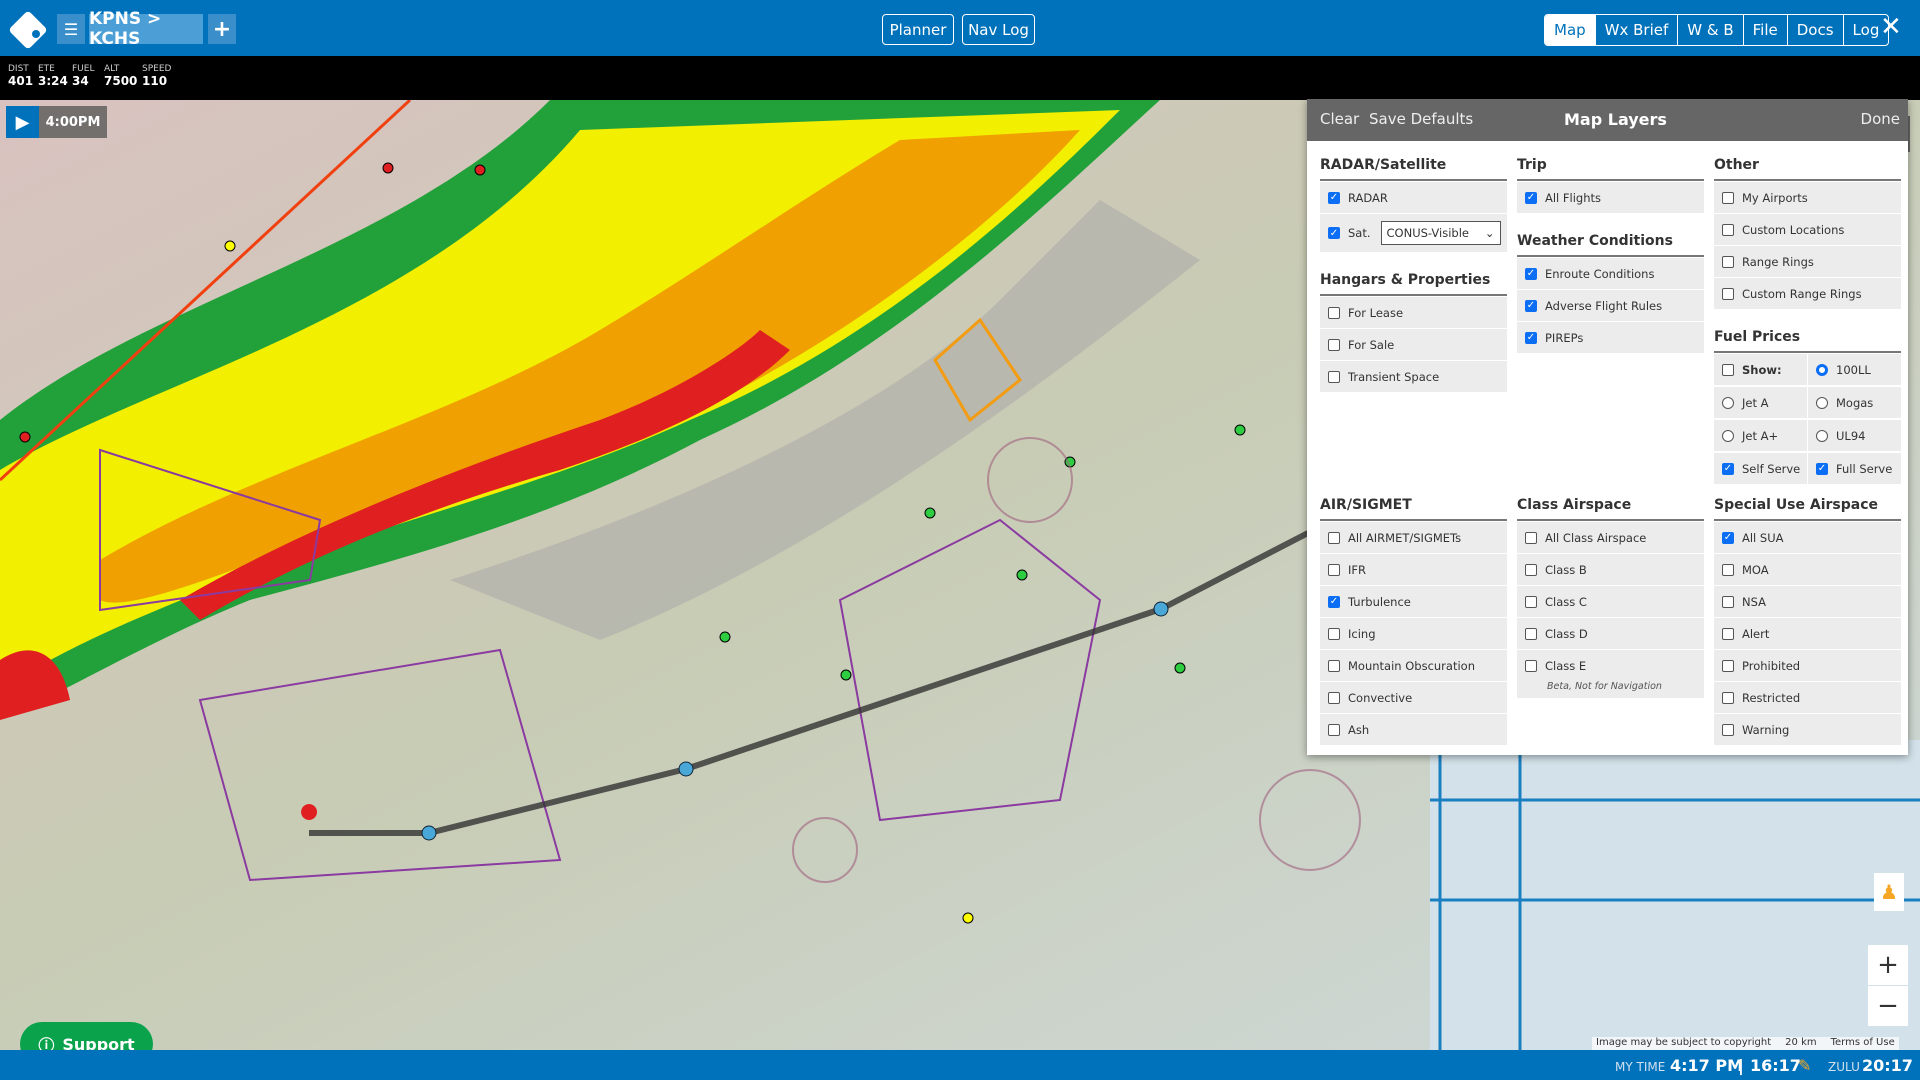 The width and height of the screenshot is (1920, 1080). Describe the element at coordinates (1854, 468) in the screenshot. I see `fuel-full-serve: ✓ Full Serve` at that location.